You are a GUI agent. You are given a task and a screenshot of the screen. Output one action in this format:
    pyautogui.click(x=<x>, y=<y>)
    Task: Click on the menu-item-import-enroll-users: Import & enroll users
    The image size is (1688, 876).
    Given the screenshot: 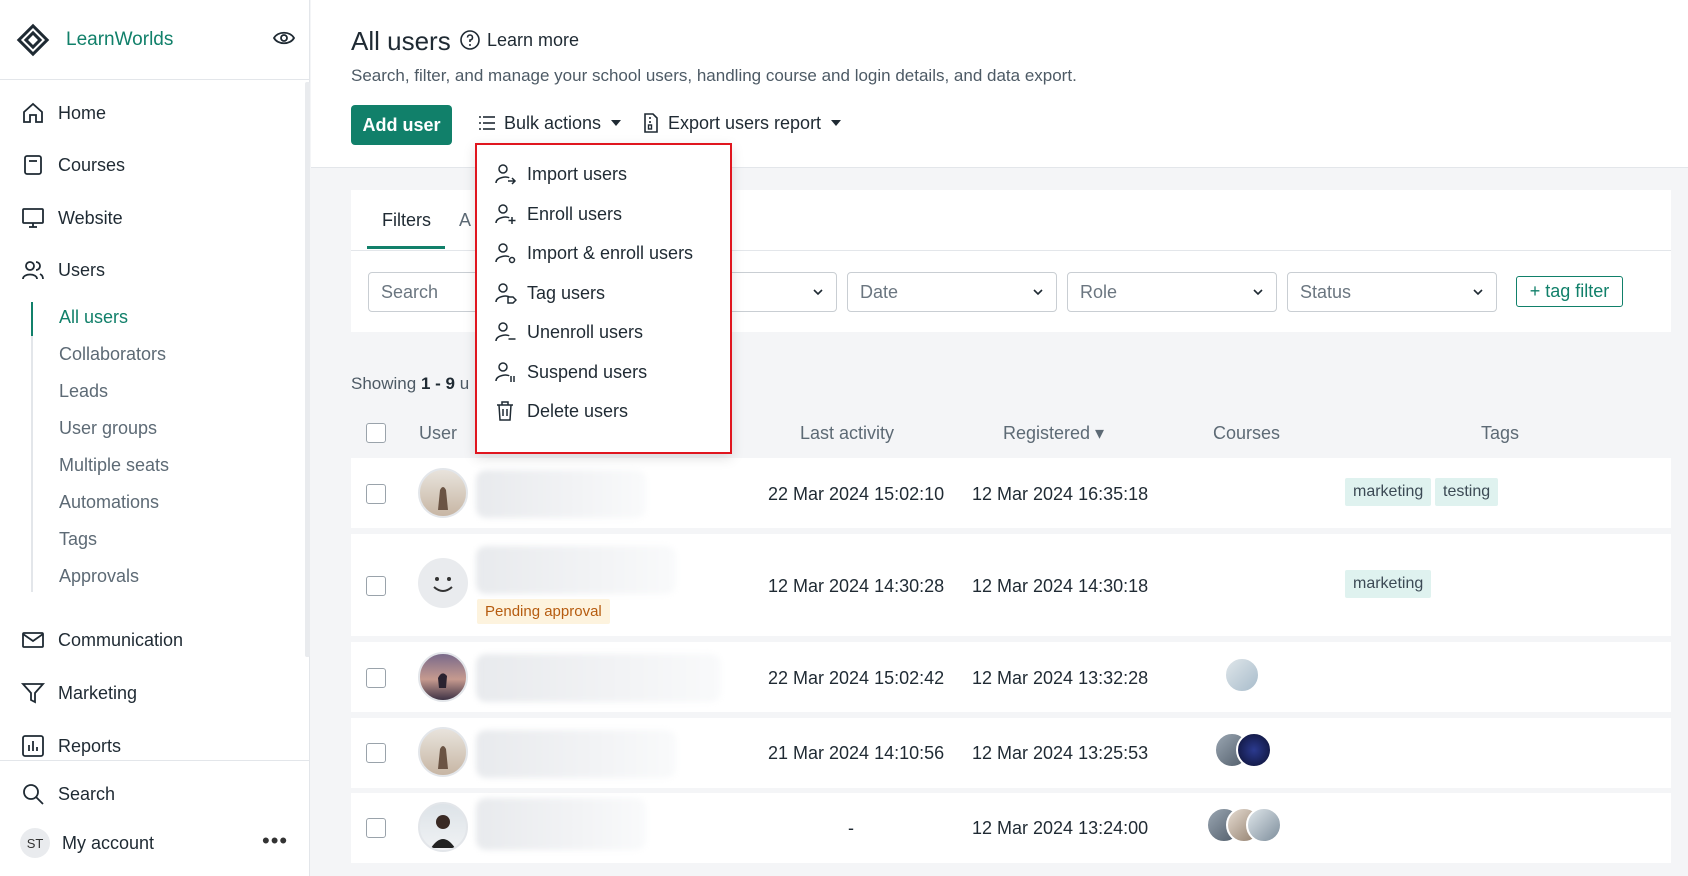 What is the action you would take?
    pyautogui.click(x=593, y=253)
    